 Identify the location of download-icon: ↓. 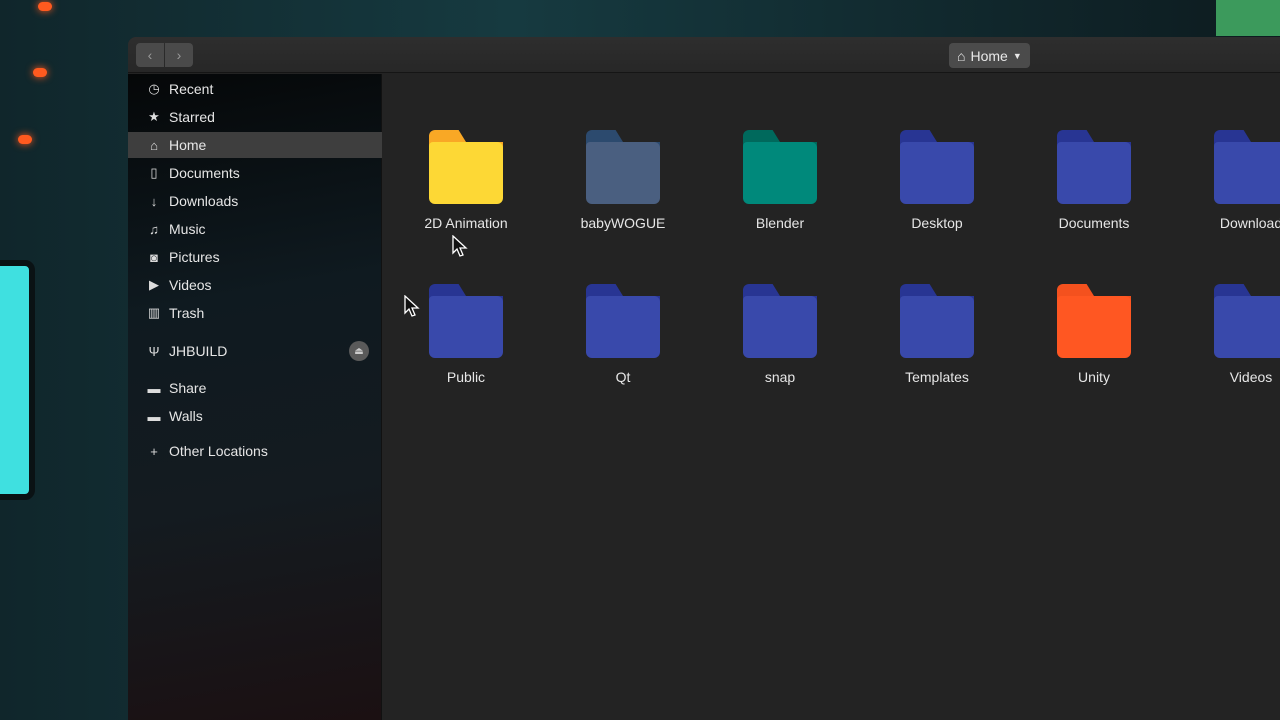
(154, 201).